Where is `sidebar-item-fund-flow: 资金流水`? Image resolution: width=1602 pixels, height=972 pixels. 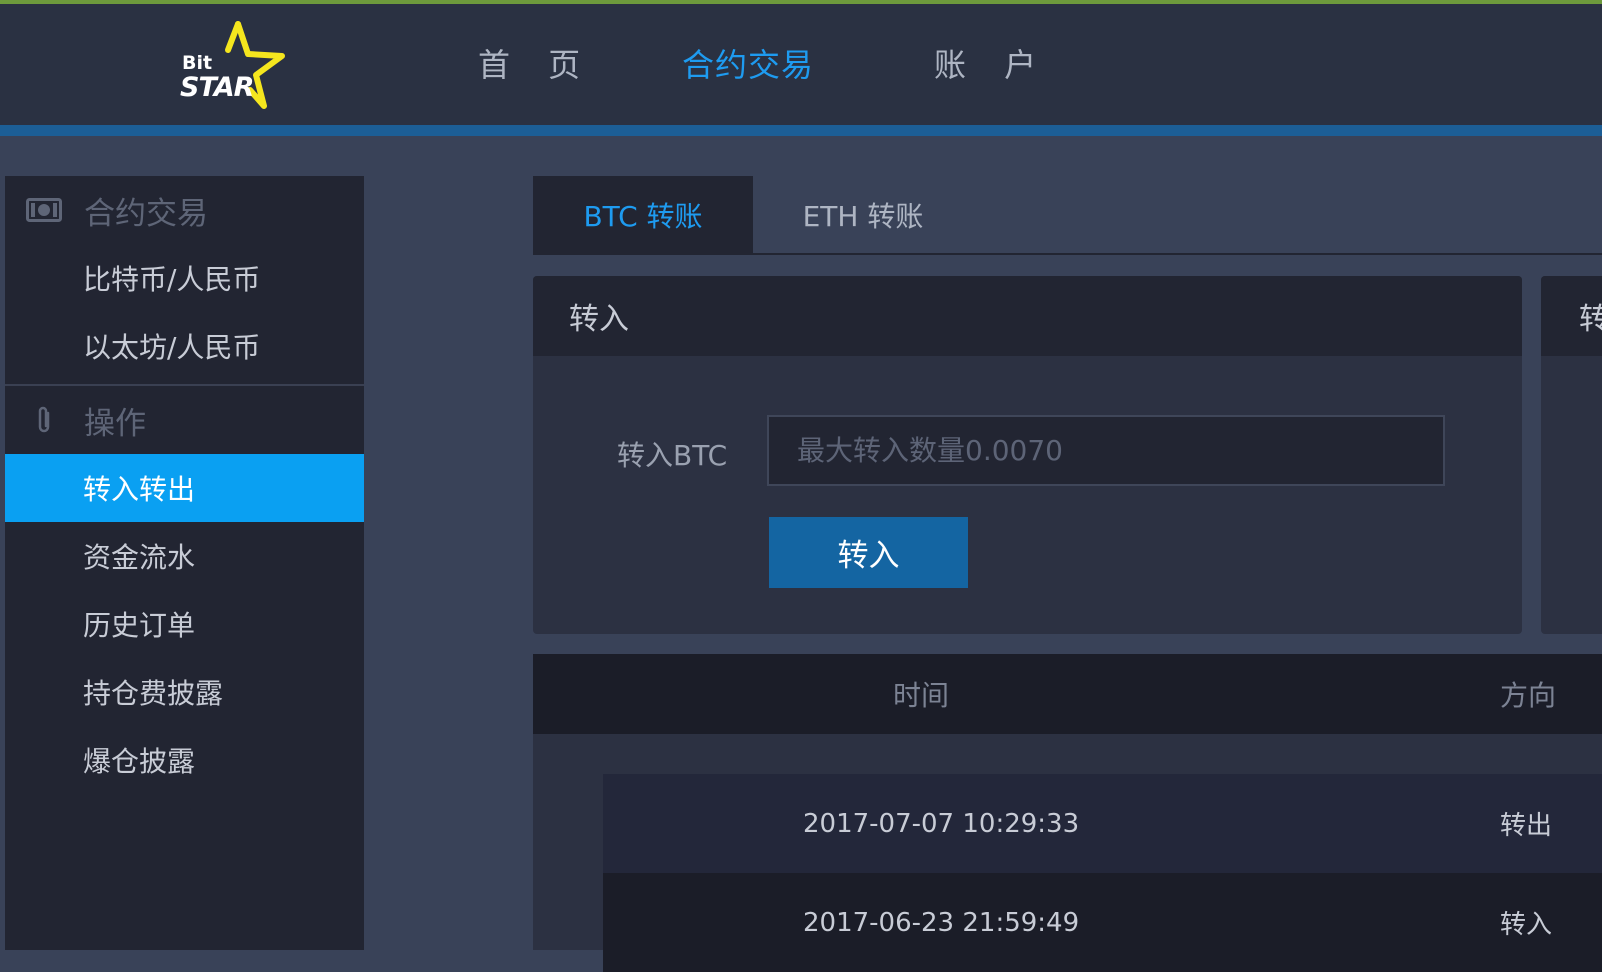
sidebar-item-fund-flow: 资金流水 is located at coordinates (184, 556).